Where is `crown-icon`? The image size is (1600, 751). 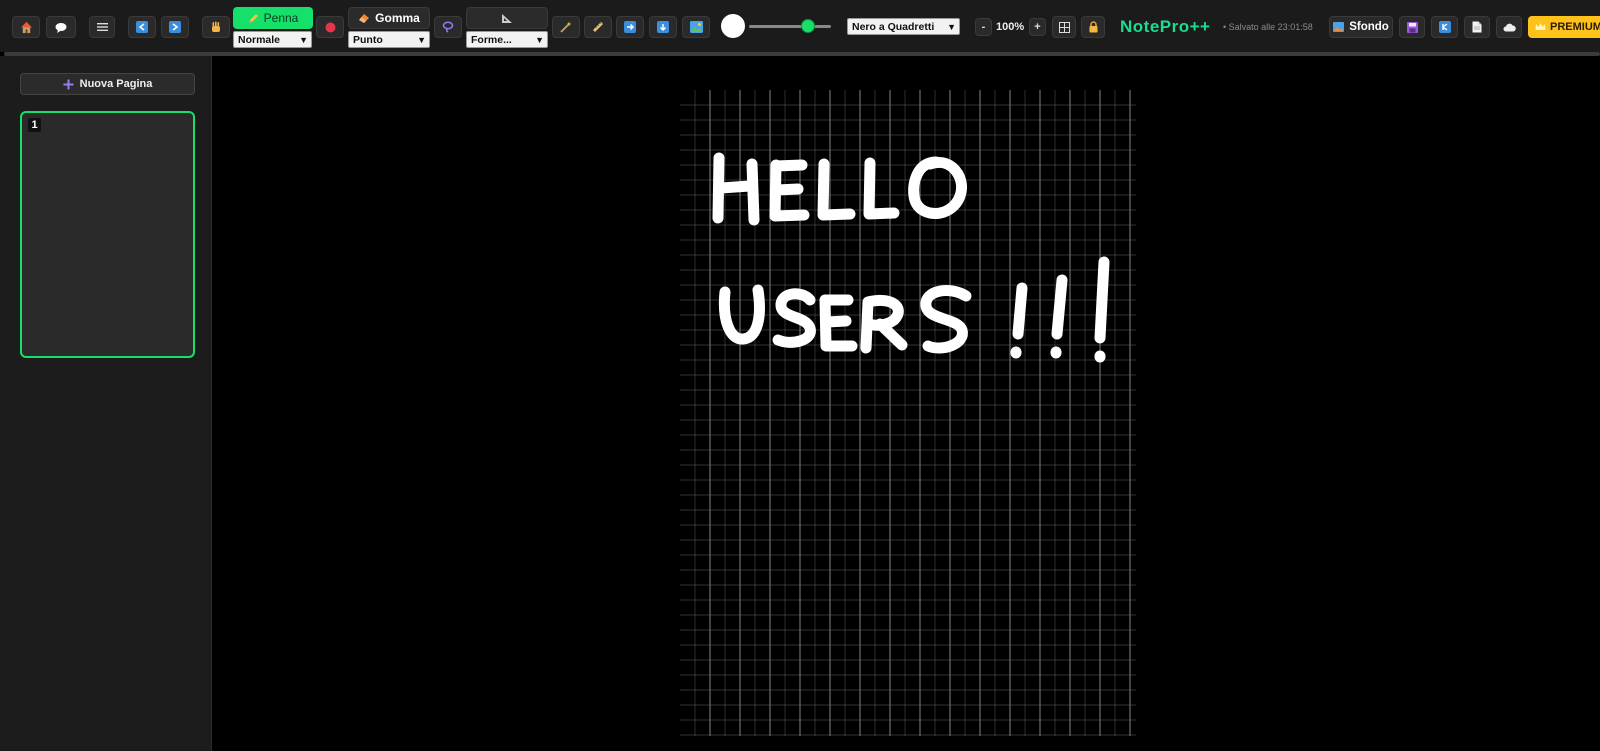
crown-icon is located at coordinates (1540, 26).